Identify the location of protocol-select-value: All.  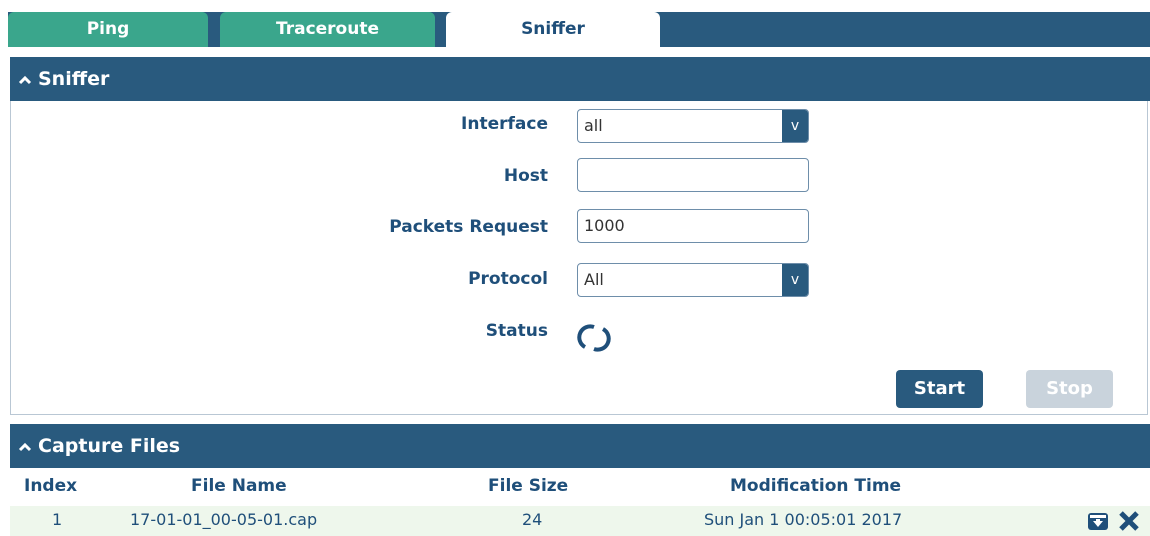
(594, 279).